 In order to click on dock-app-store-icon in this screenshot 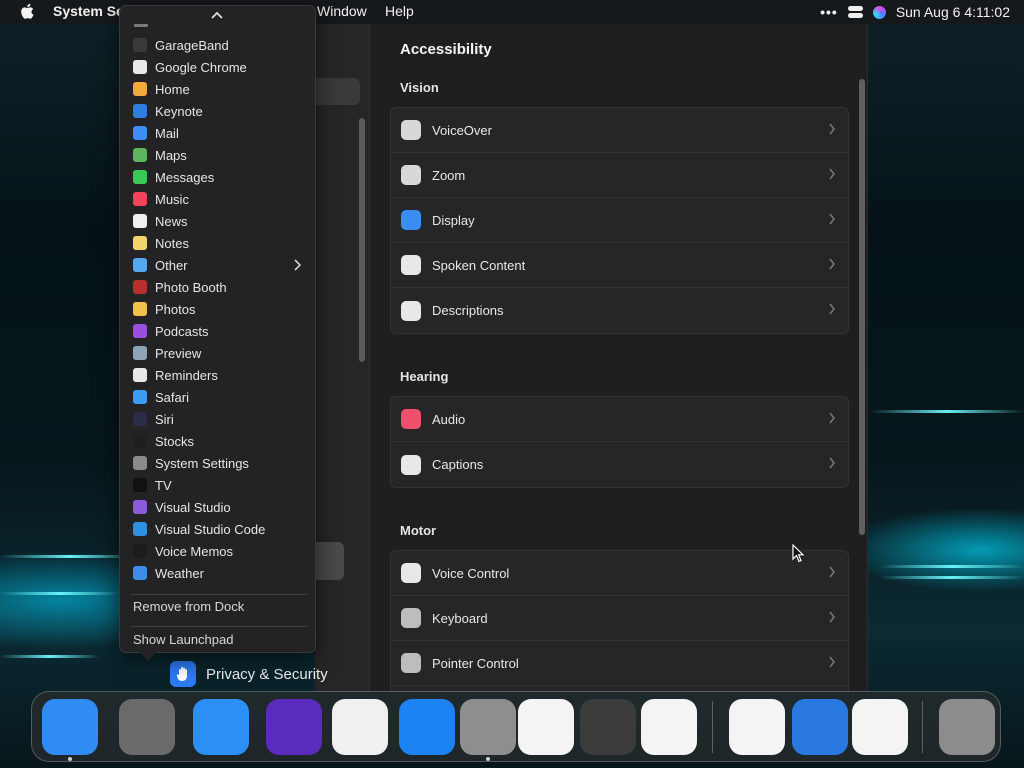, I will do `click(427, 727)`.